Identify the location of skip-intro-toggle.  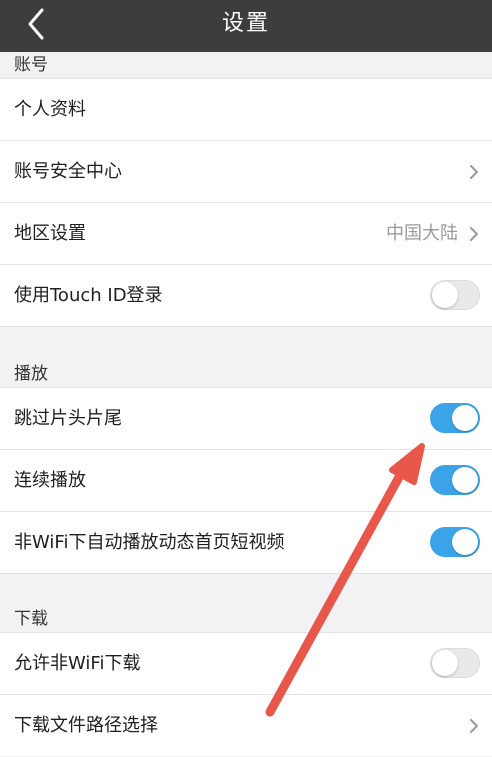
(455, 418).